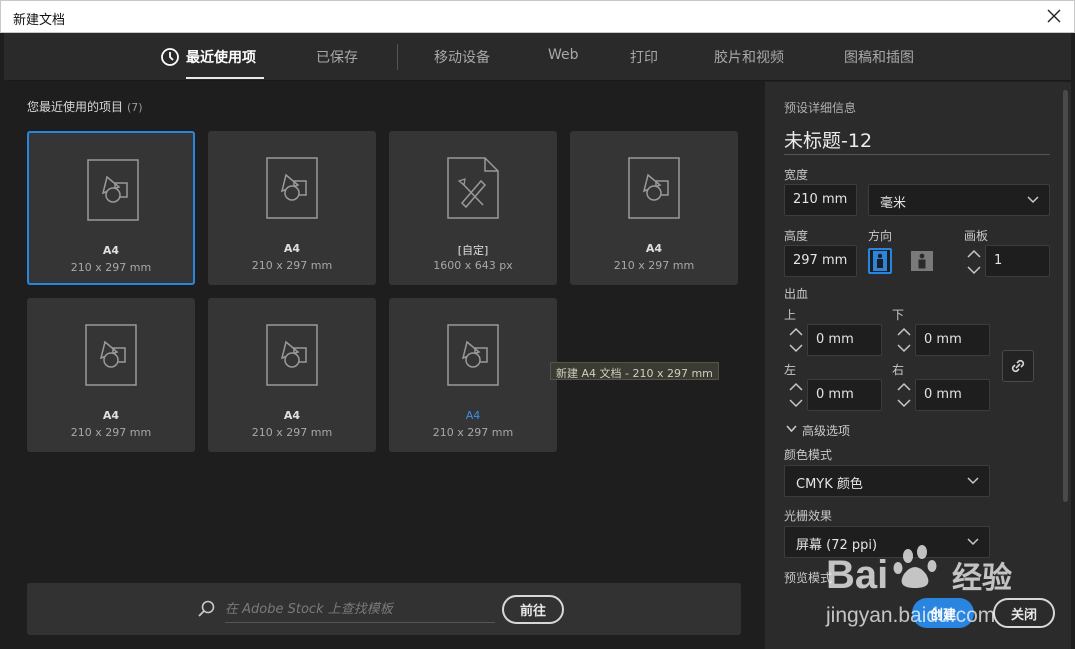 The height and width of the screenshot is (649, 1075). I want to click on raster-effects-label: 光栅效果, so click(808, 516).